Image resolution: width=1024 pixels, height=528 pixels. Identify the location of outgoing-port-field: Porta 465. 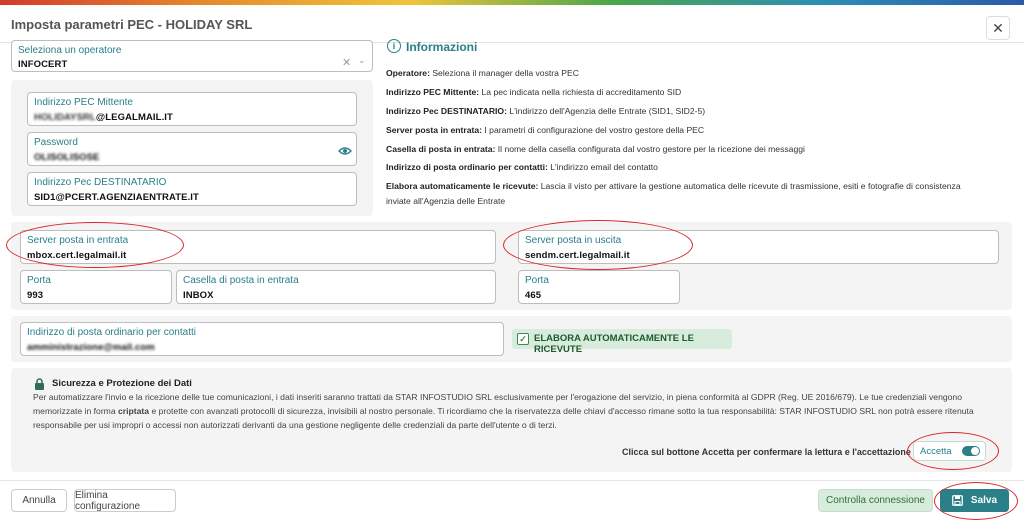
(599, 287).